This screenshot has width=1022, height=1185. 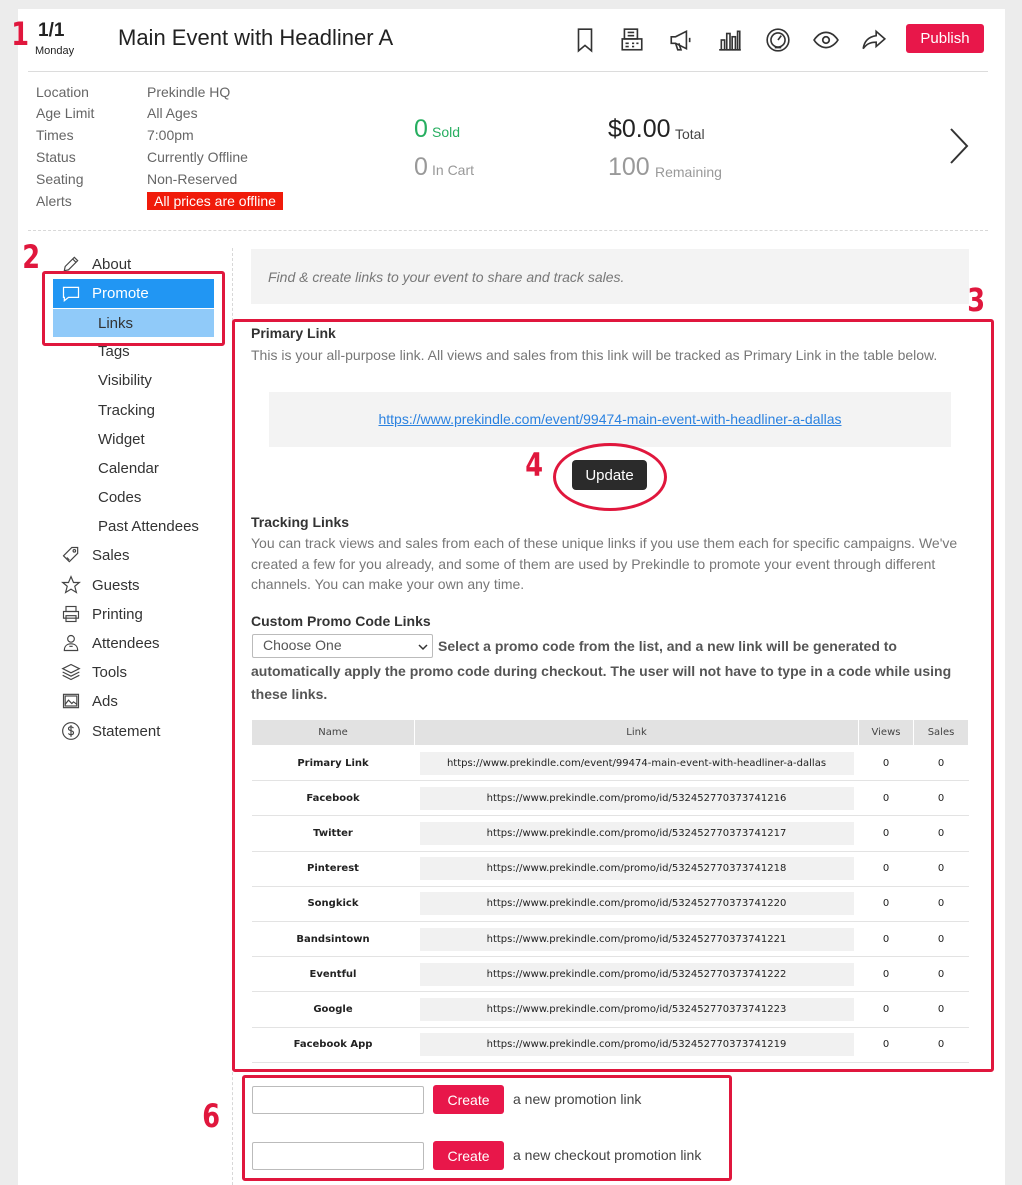 What do you see at coordinates (116, 585) in the screenshot?
I see `sidebar-item-label: Guests` at bounding box center [116, 585].